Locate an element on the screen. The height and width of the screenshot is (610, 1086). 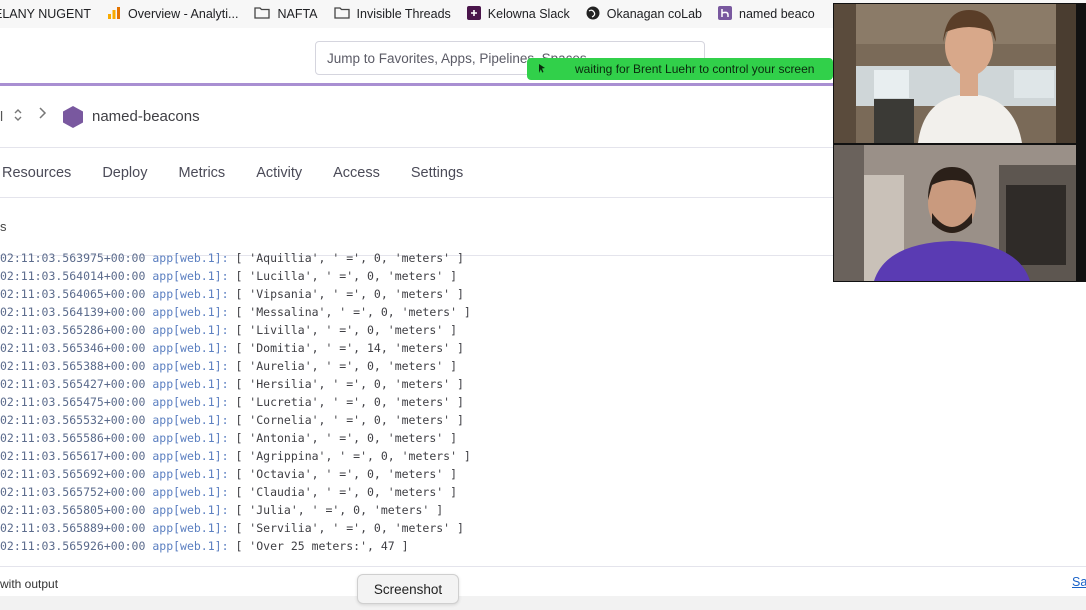
log-timestamp: 02:11:03.565692+00:00 is located at coordinates (73, 474).